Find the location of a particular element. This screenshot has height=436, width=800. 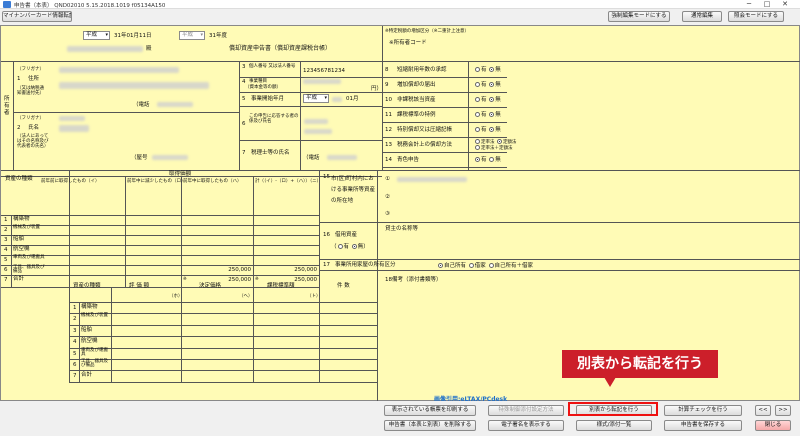

row7-phone-label: （電話 is located at coordinates (311, 158).